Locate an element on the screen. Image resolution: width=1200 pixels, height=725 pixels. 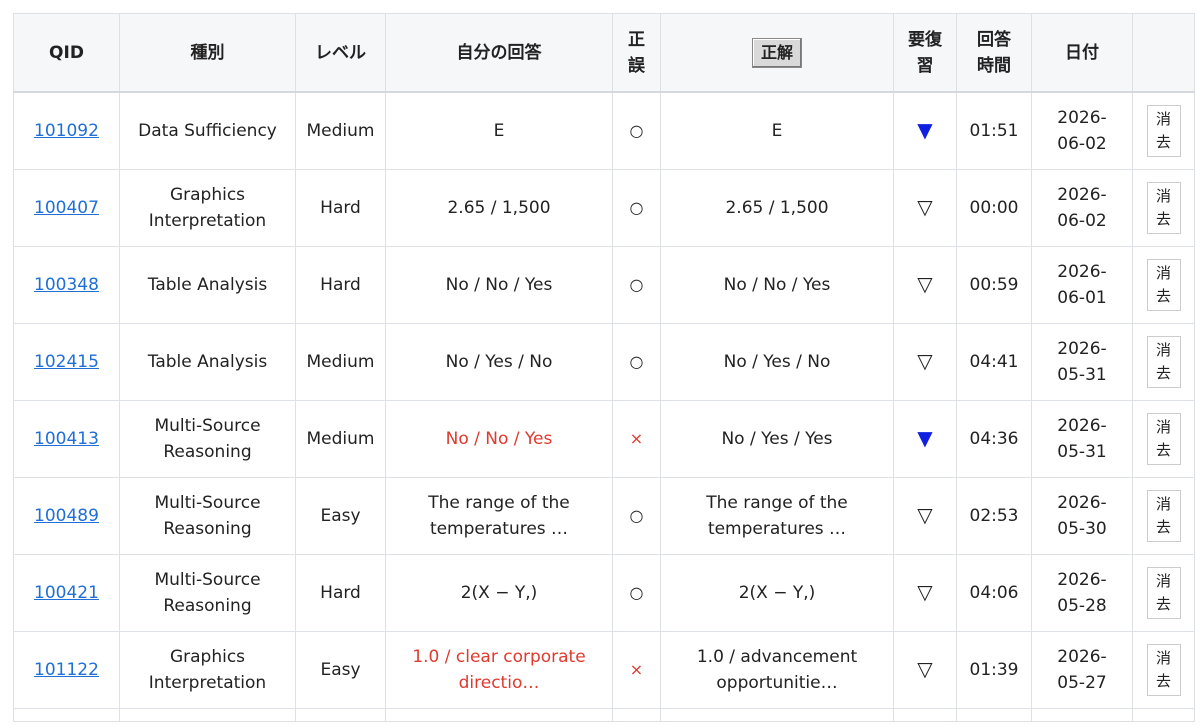
cell-qid: 100489 is located at coordinates (66, 516).